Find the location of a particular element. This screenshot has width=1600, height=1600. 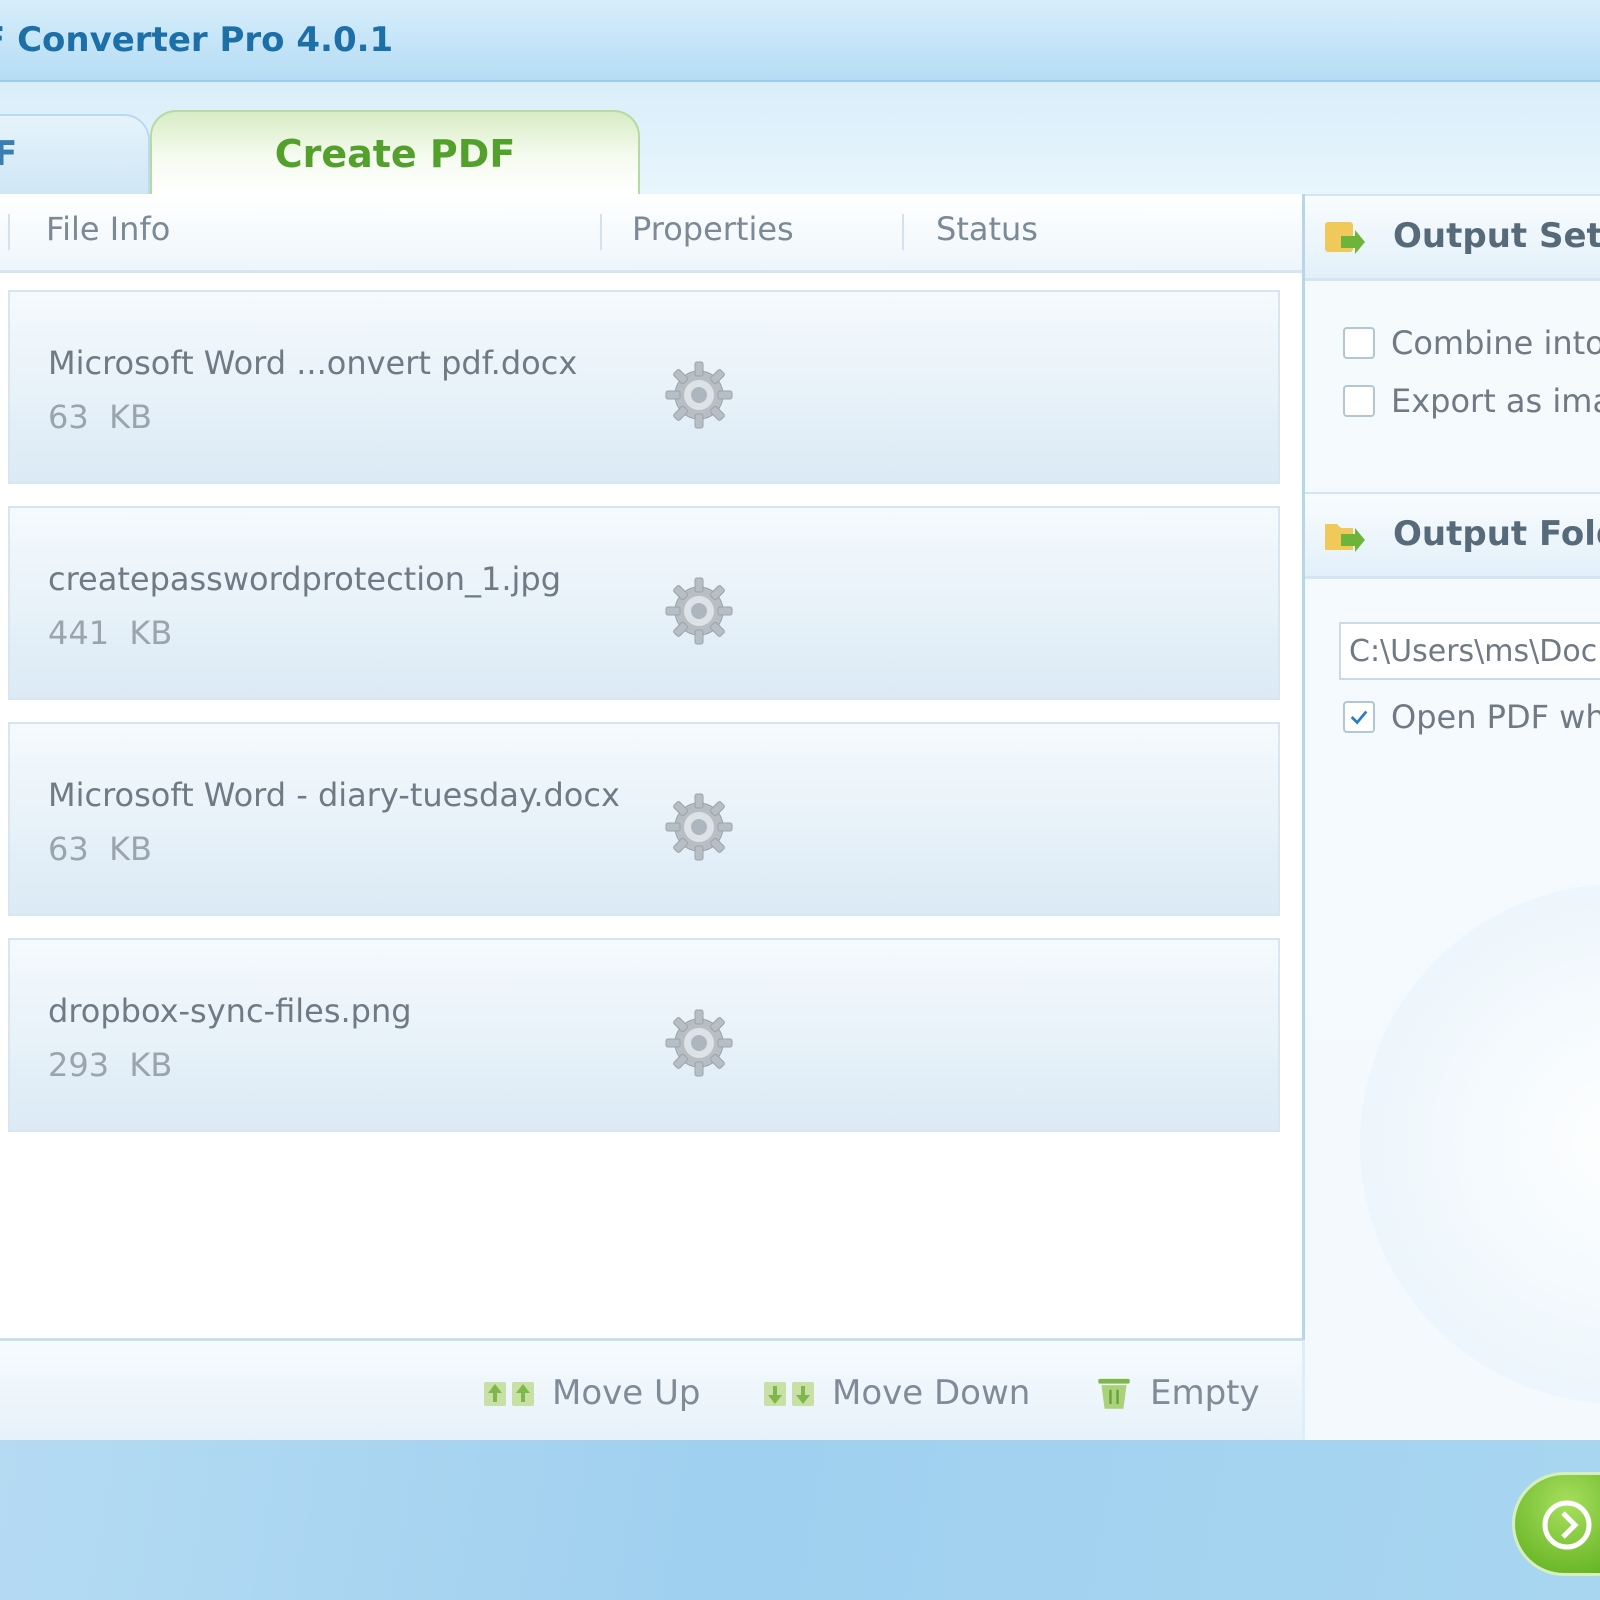

column-status: Status is located at coordinates (987, 229).